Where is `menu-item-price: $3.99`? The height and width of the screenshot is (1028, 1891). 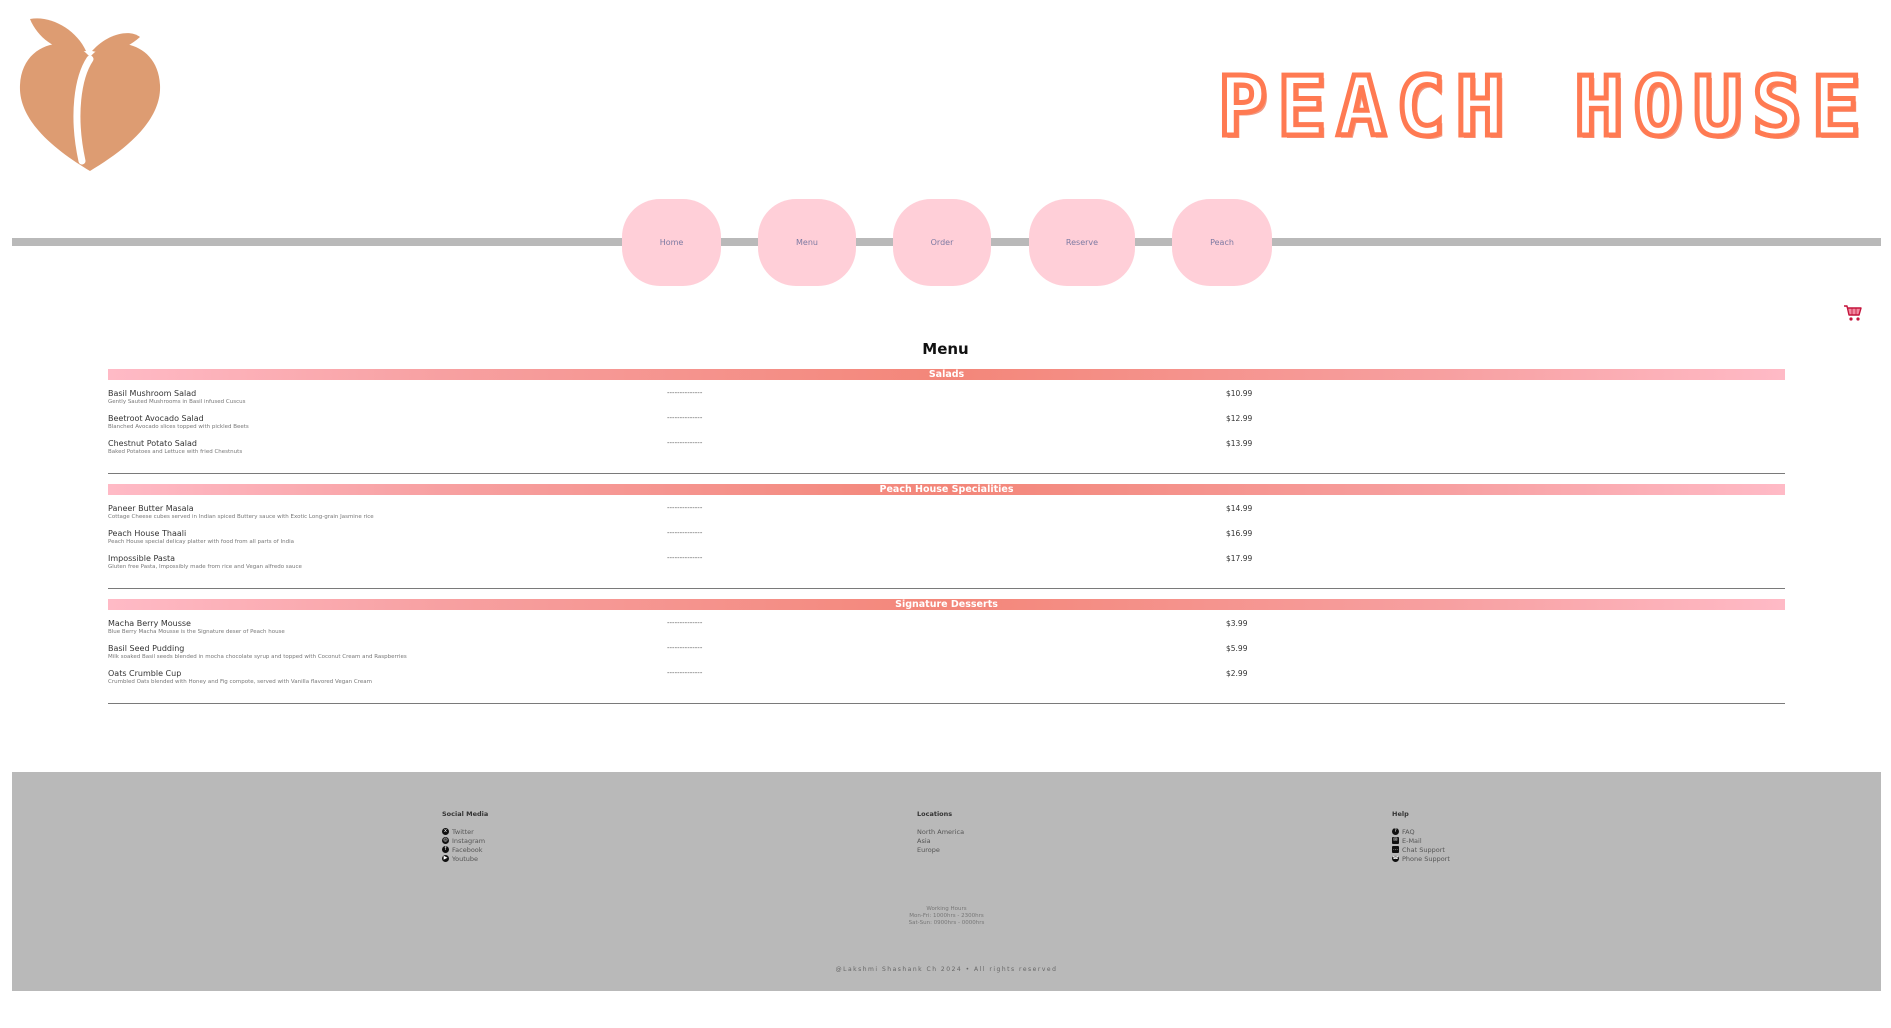
menu-item-price: $3.99 is located at coordinates (1237, 623).